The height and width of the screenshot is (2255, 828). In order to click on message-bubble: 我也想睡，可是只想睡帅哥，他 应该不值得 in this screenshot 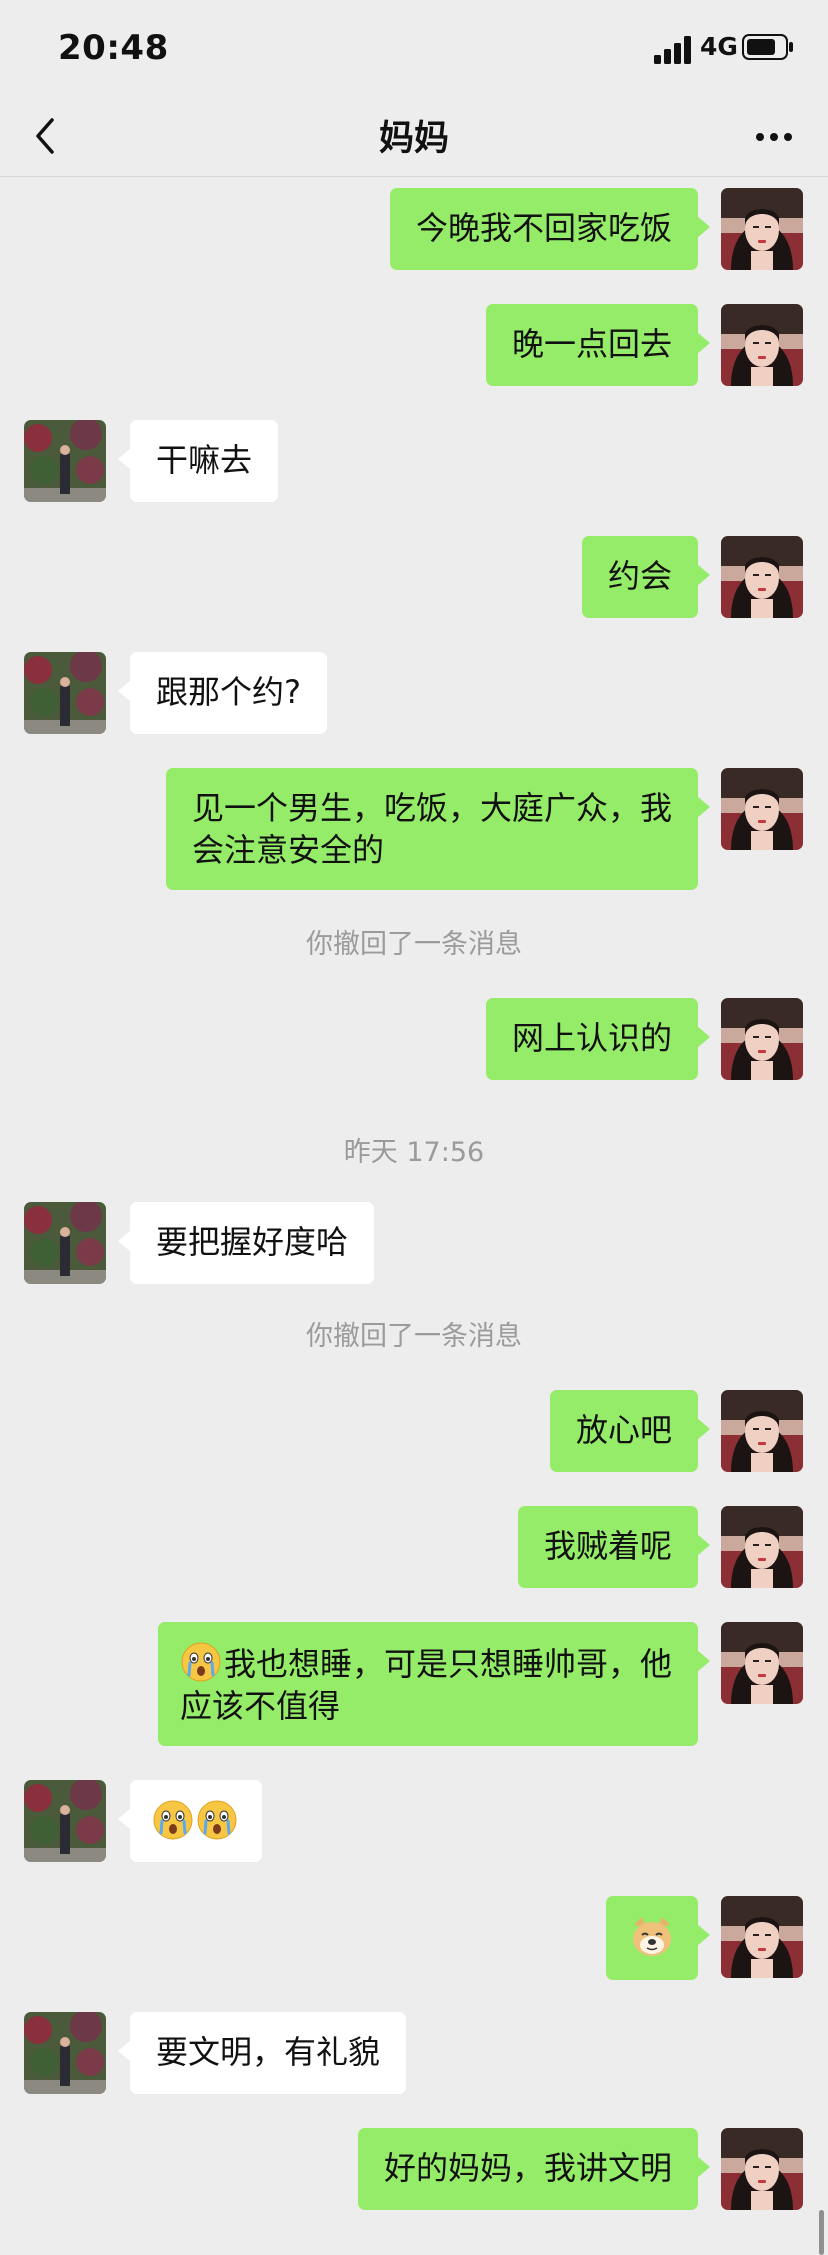, I will do `click(434, 1684)`.